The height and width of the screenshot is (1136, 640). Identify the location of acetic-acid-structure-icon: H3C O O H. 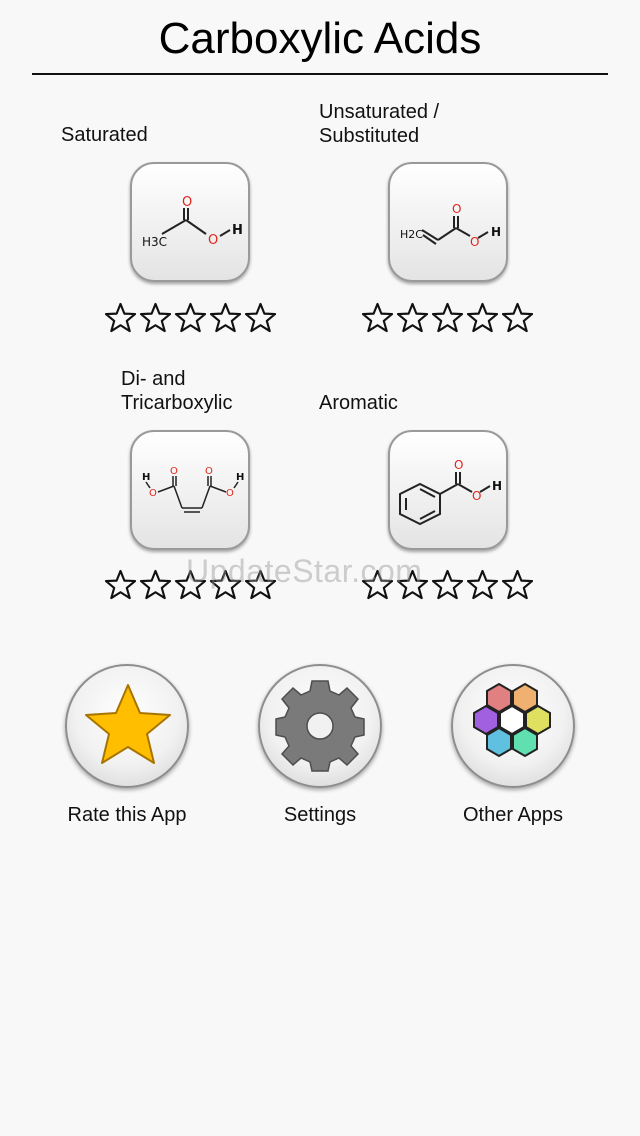
(192, 222).